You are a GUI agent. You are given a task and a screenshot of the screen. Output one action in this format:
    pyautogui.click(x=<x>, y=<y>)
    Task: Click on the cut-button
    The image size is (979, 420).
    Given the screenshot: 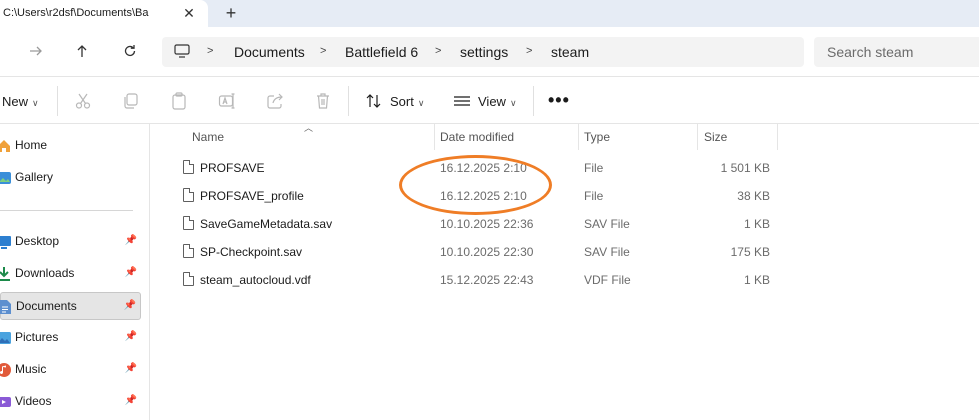 What is the action you would take?
    pyautogui.click(x=83, y=101)
    